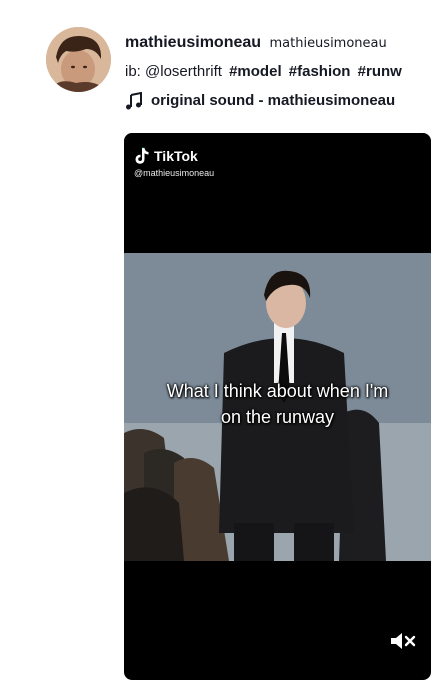  Describe the element at coordinates (142, 155) in the screenshot. I see `tiktok-logo-icon` at that location.